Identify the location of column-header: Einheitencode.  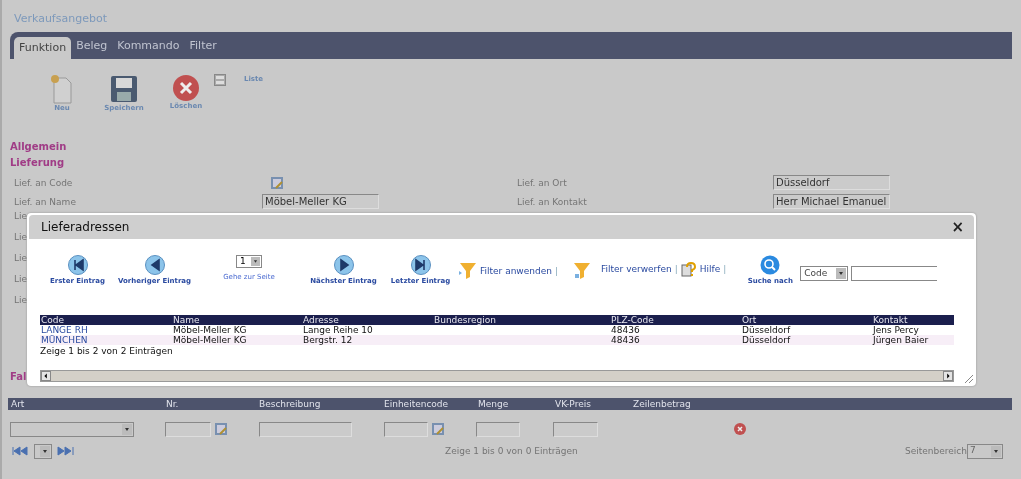
(416, 404).